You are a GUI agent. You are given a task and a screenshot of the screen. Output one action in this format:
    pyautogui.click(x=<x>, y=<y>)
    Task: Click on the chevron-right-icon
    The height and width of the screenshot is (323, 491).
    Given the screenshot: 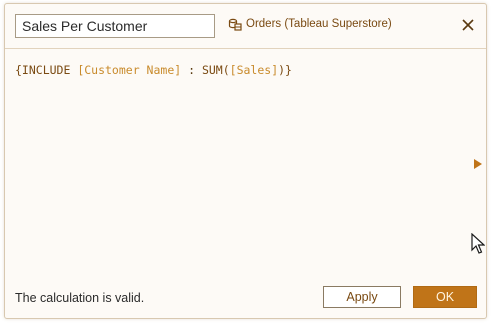 What is the action you would take?
    pyautogui.click(x=478, y=164)
    